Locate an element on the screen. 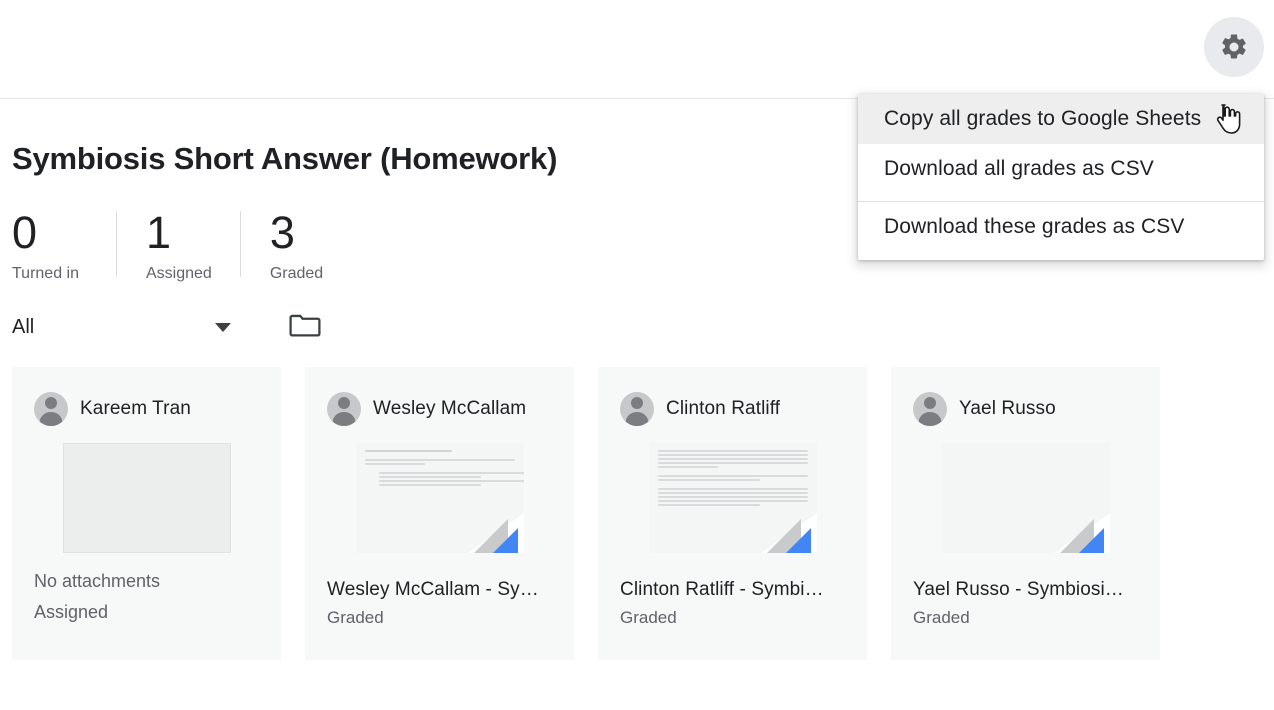  stat-graded: 3 Graded is located at coordinates (295, 245).